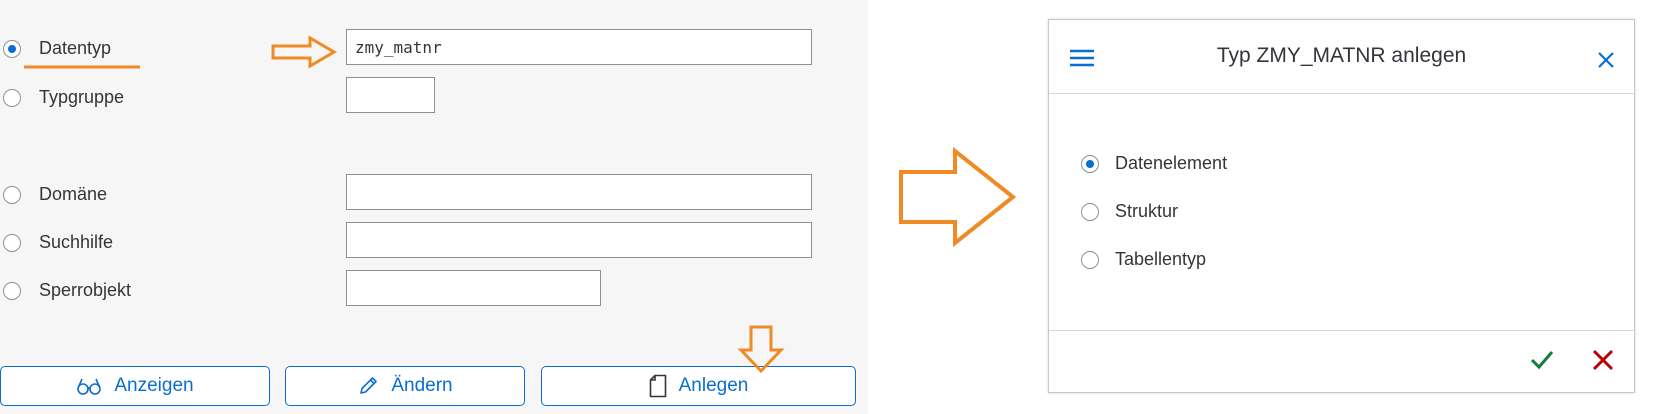  What do you see at coordinates (1090, 163) in the screenshot?
I see `radio-button-checked` at bounding box center [1090, 163].